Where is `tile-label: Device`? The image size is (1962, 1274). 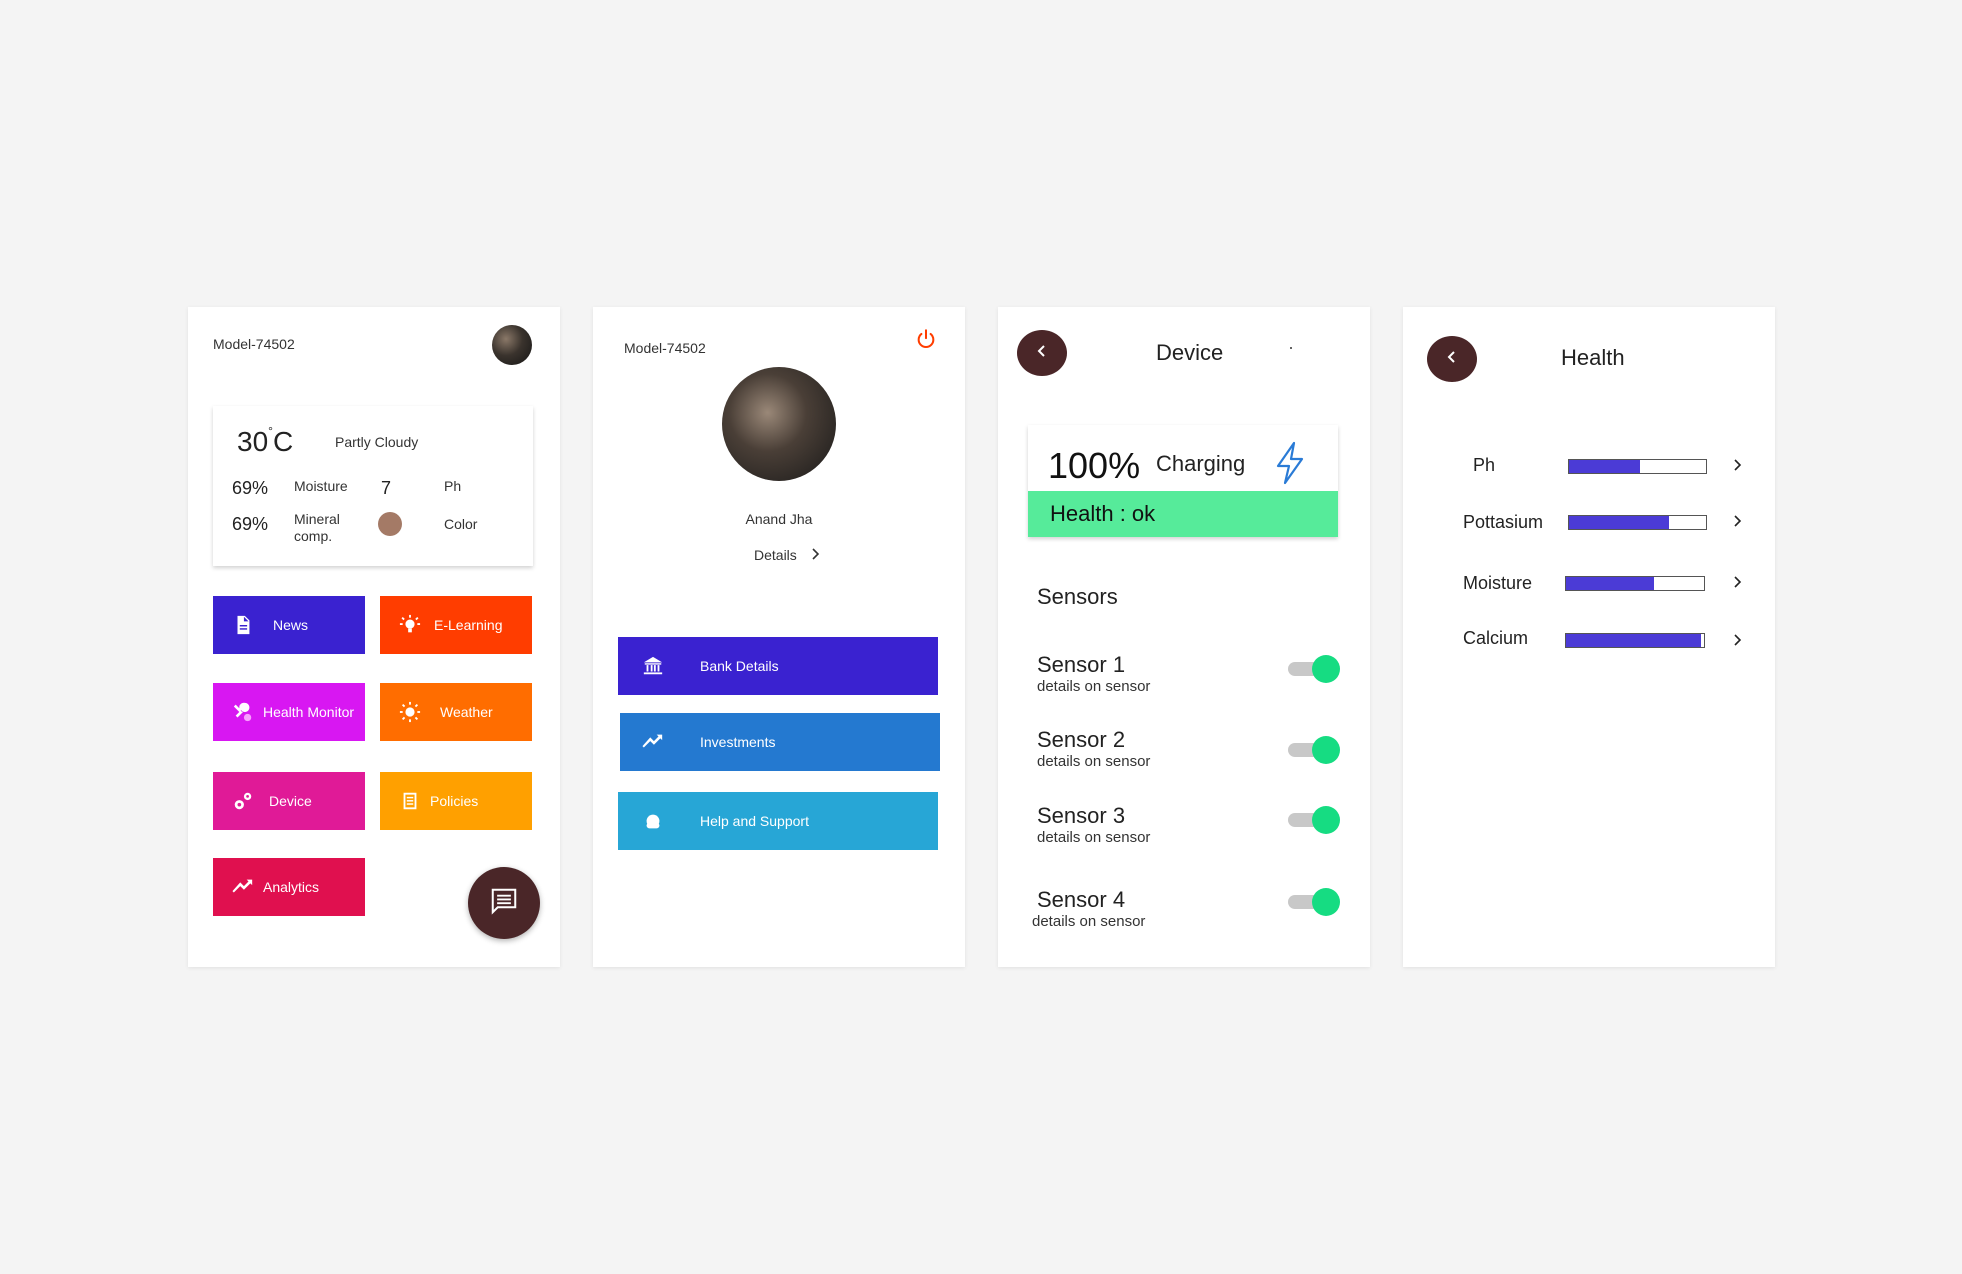 tile-label: Device is located at coordinates (290, 801).